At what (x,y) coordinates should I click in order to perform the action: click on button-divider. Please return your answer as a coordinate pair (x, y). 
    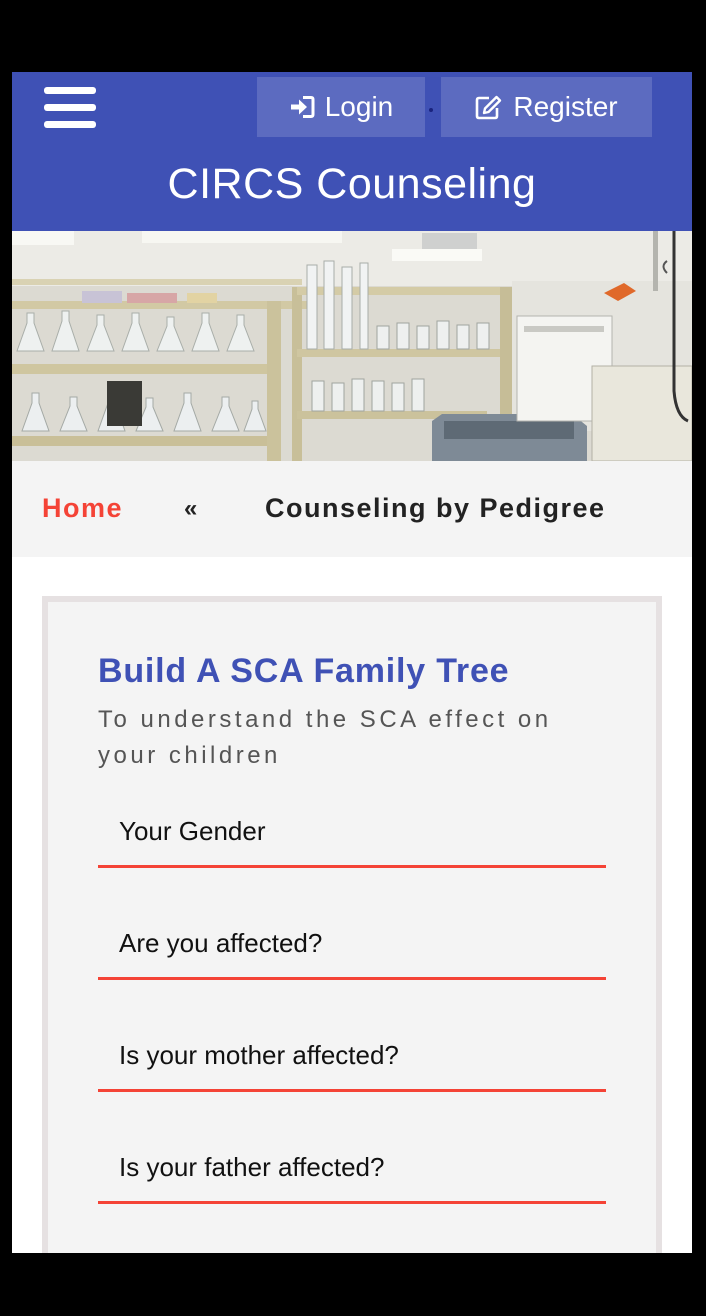
    Looking at the image, I should click on (431, 110).